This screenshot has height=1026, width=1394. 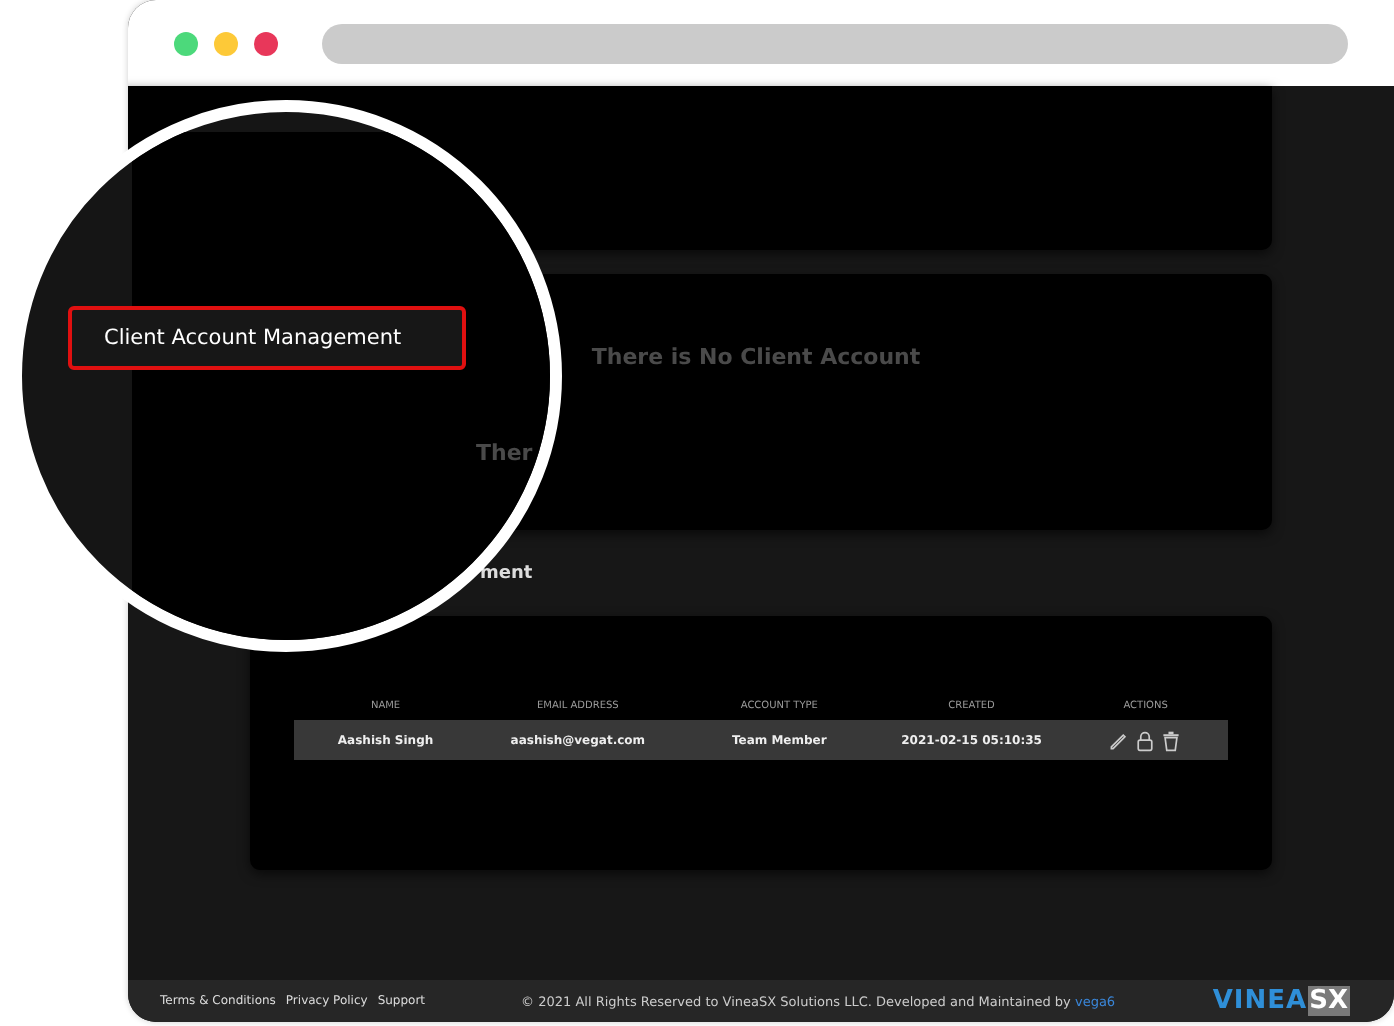 I want to click on window-control-icon, so click(x=266, y=43).